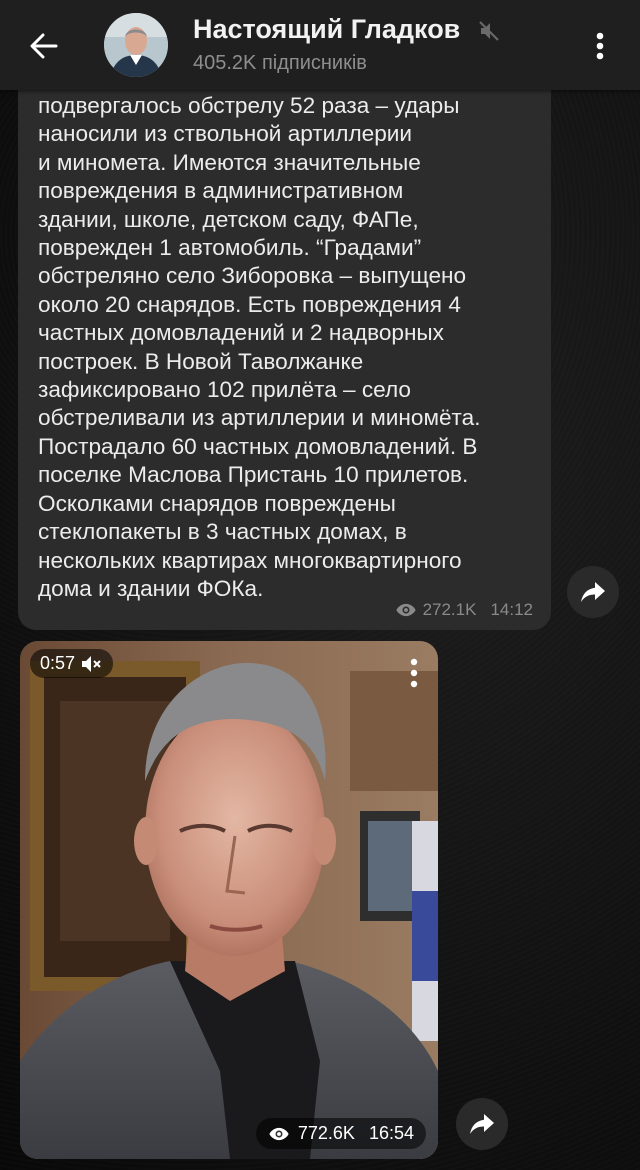  Describe the element at coordinates (58, 663) in the screenshot. I see `video-duration: 0:57` at that location.